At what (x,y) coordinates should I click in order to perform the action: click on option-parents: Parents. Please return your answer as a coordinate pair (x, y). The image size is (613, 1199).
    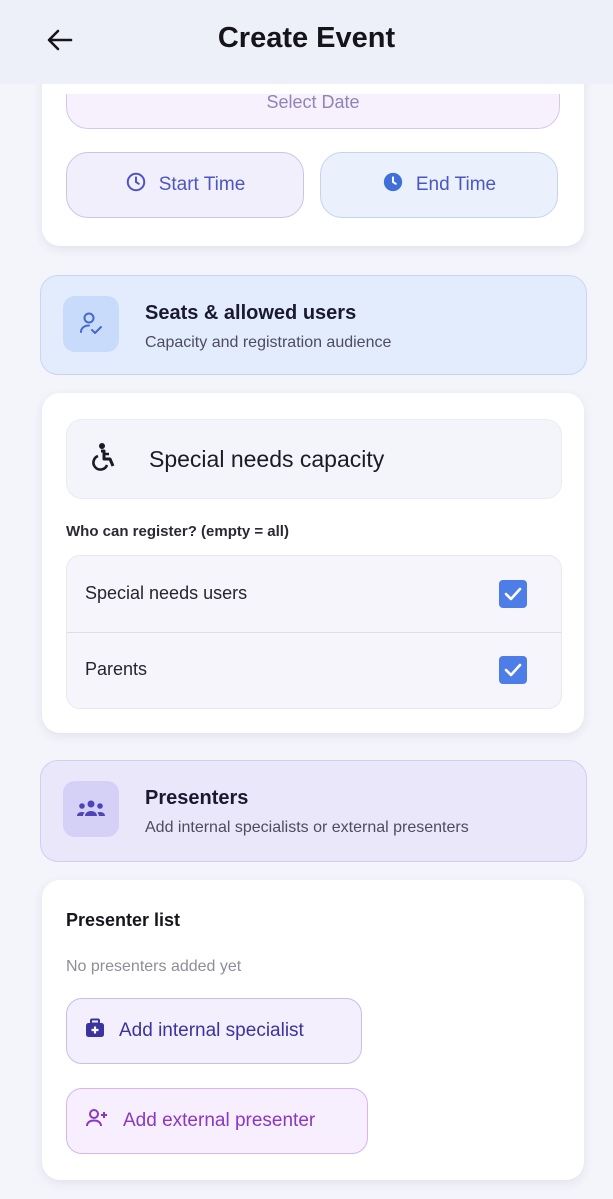
    Looking at the image, I should click on (314, 670).